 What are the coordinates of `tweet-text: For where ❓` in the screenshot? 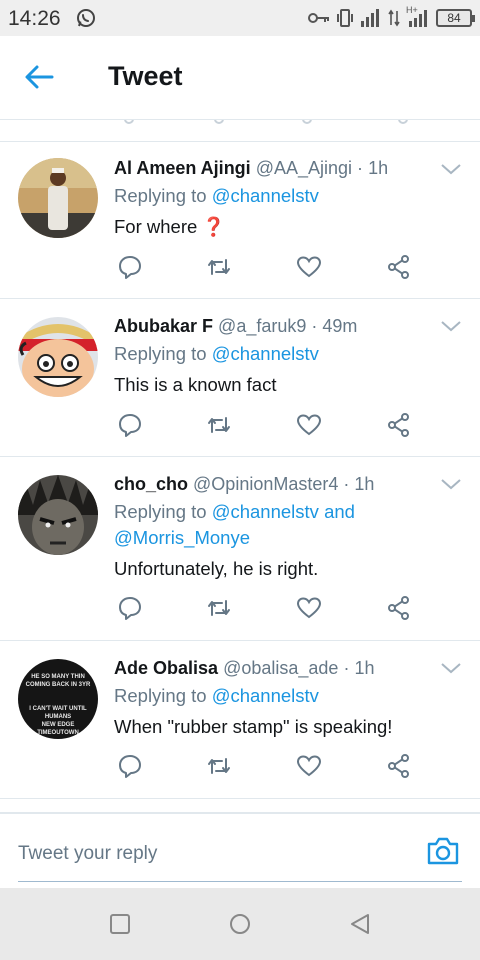 It's located at (169, 227).